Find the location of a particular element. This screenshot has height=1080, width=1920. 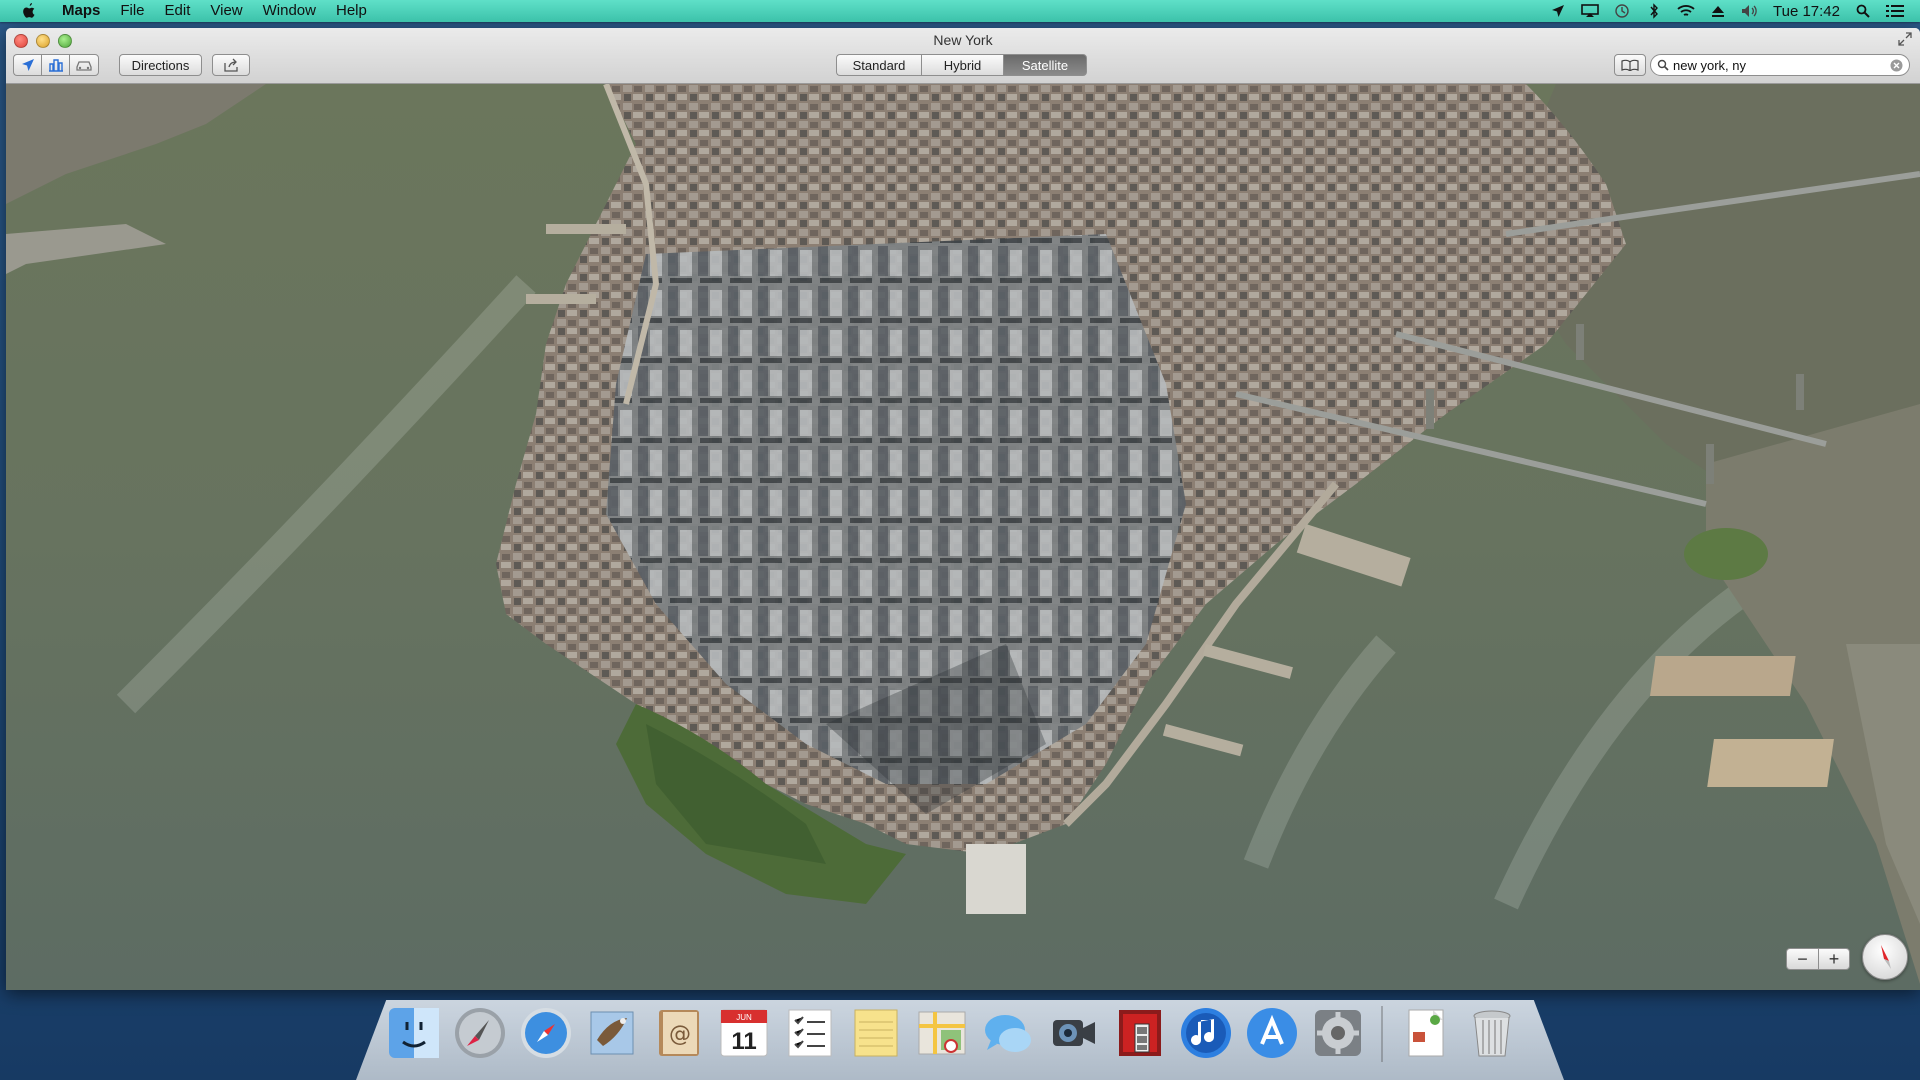

share-icon is located at coordinates (231, 65).